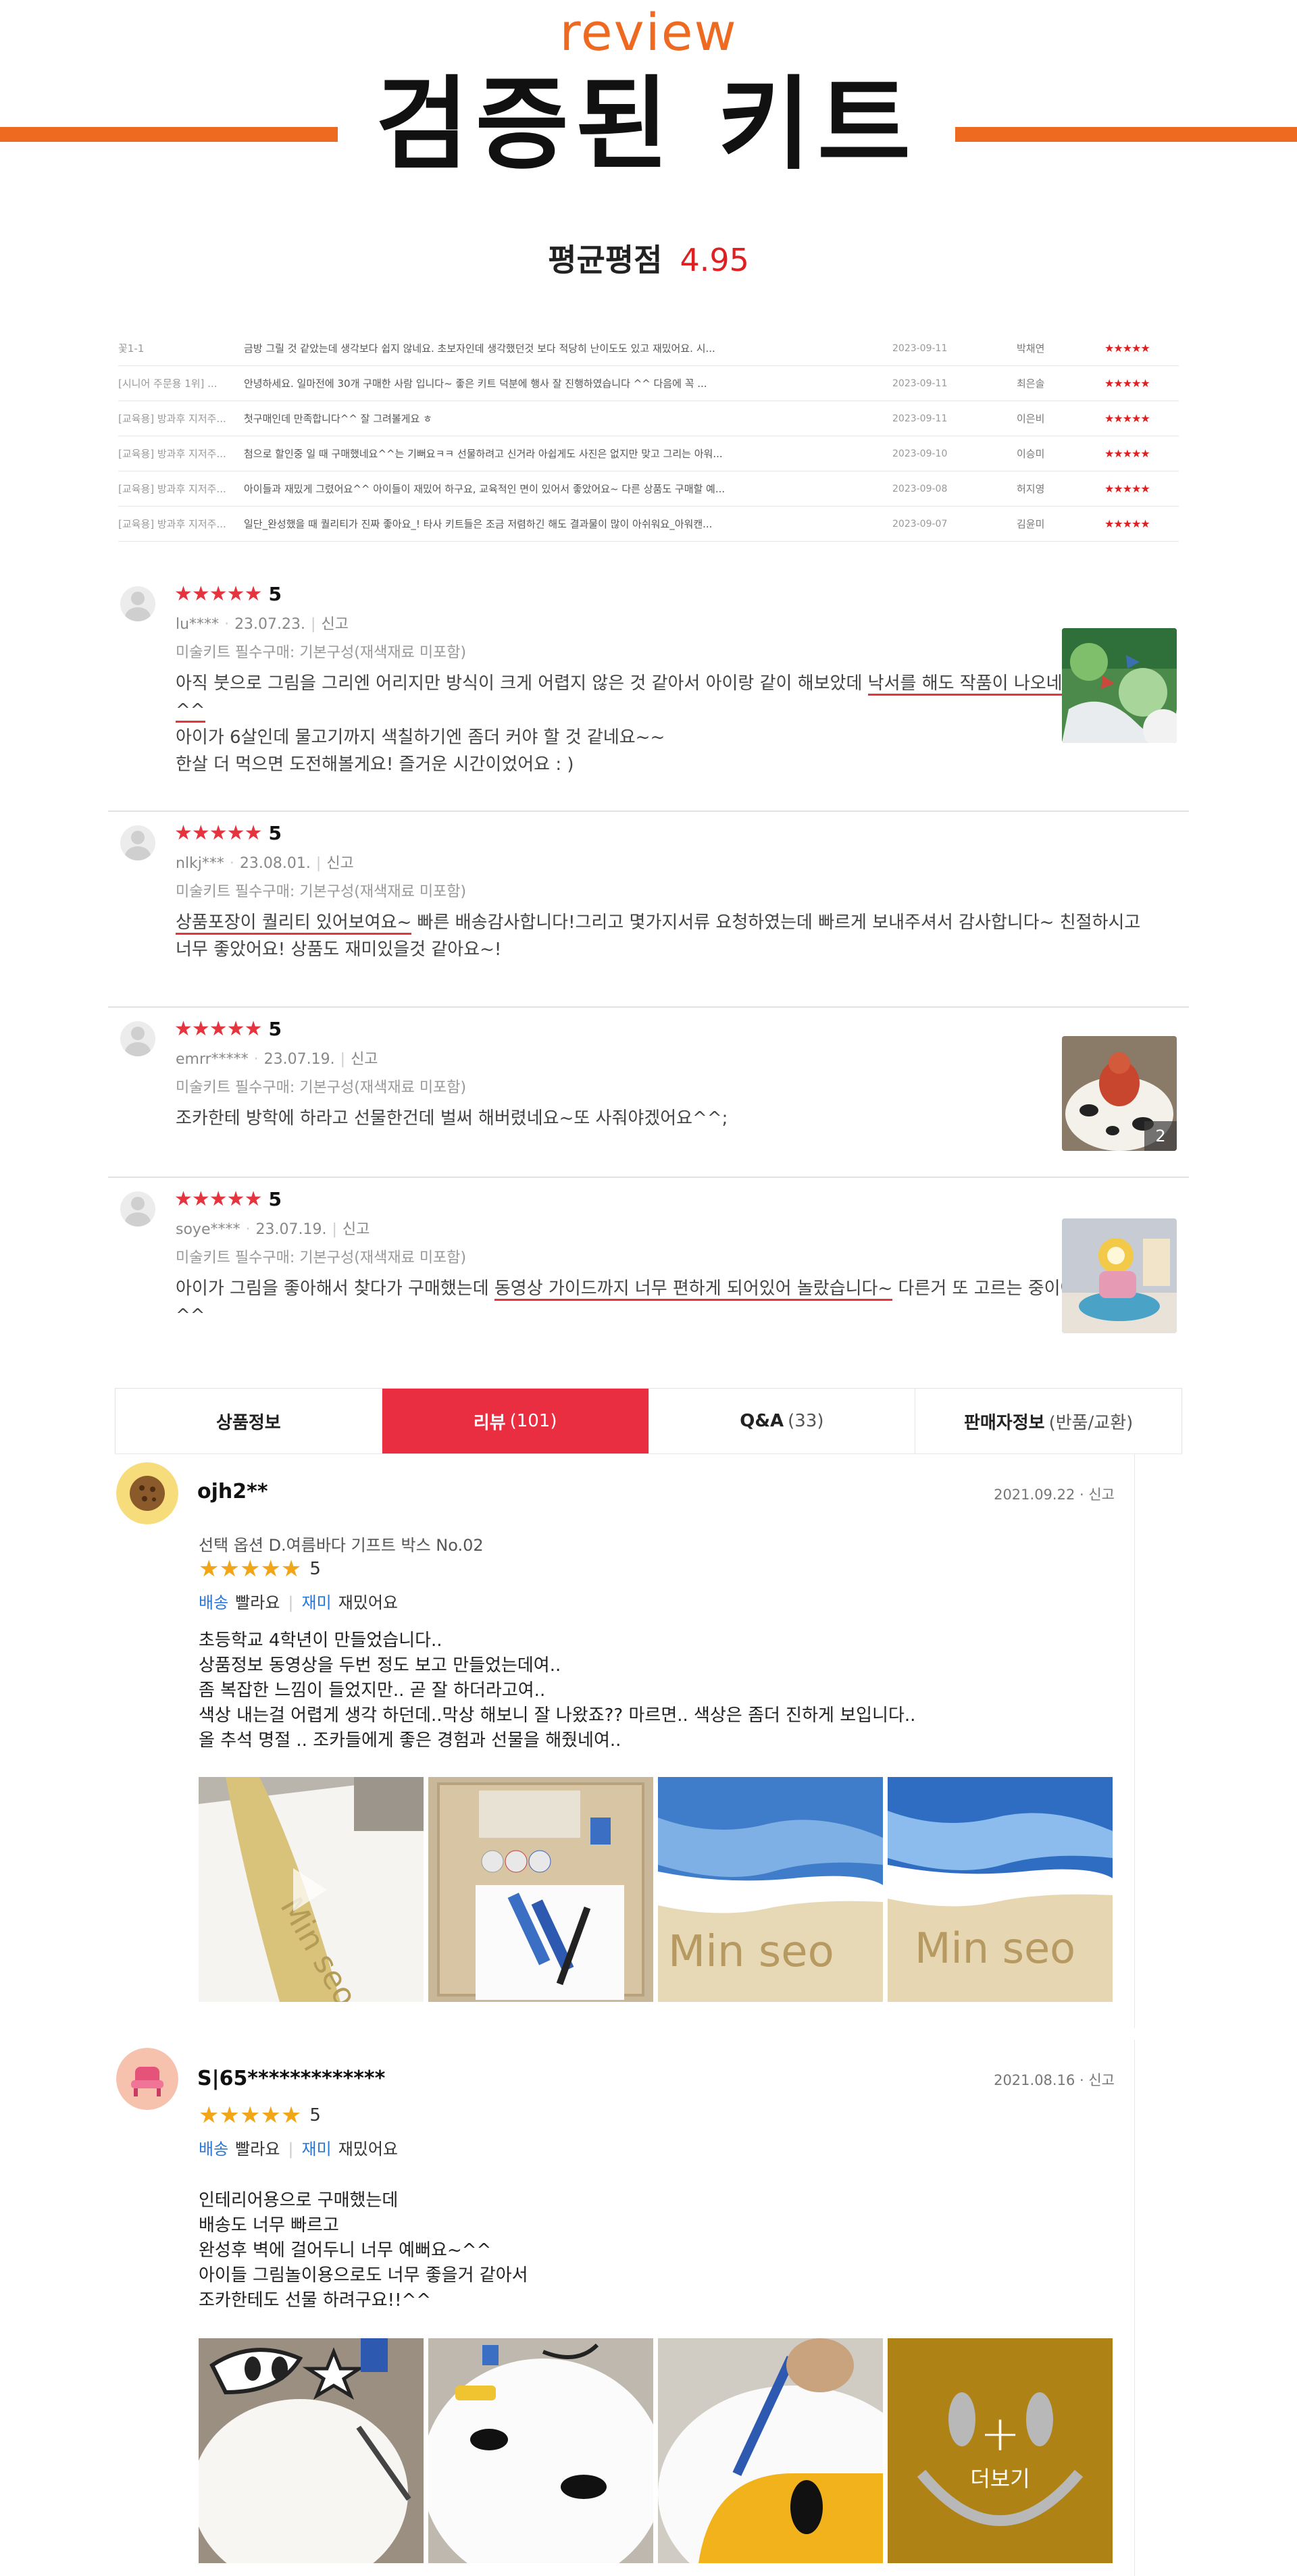  I want to click on rating-score: 5, so click(275, 833).